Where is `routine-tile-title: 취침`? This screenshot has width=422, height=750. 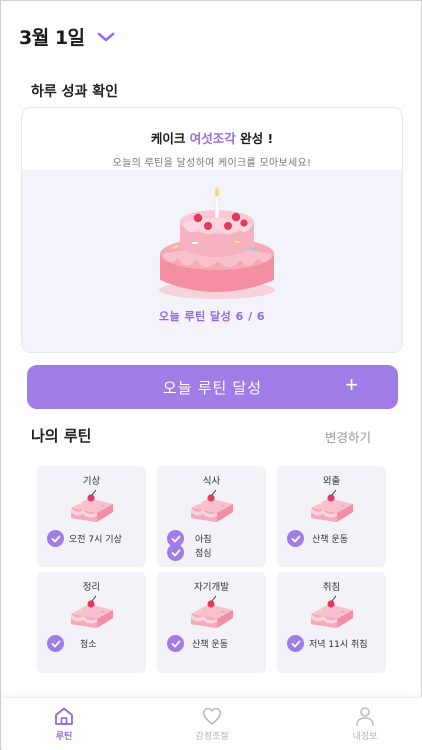
routine-tile-title: 취침 is located at coordinates (331, 587).